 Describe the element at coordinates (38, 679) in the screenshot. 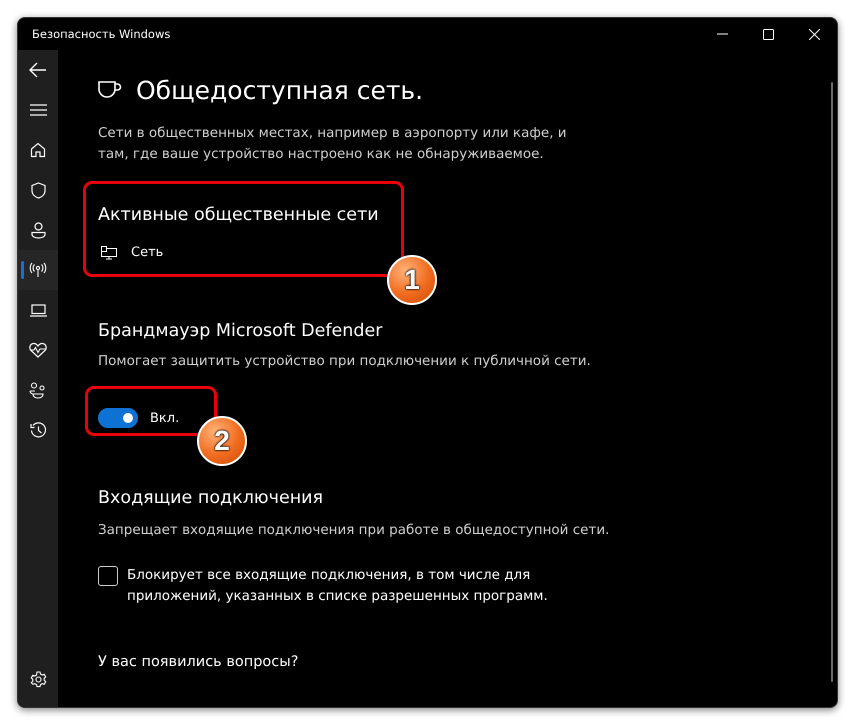

I see `settings-icon` at that location.